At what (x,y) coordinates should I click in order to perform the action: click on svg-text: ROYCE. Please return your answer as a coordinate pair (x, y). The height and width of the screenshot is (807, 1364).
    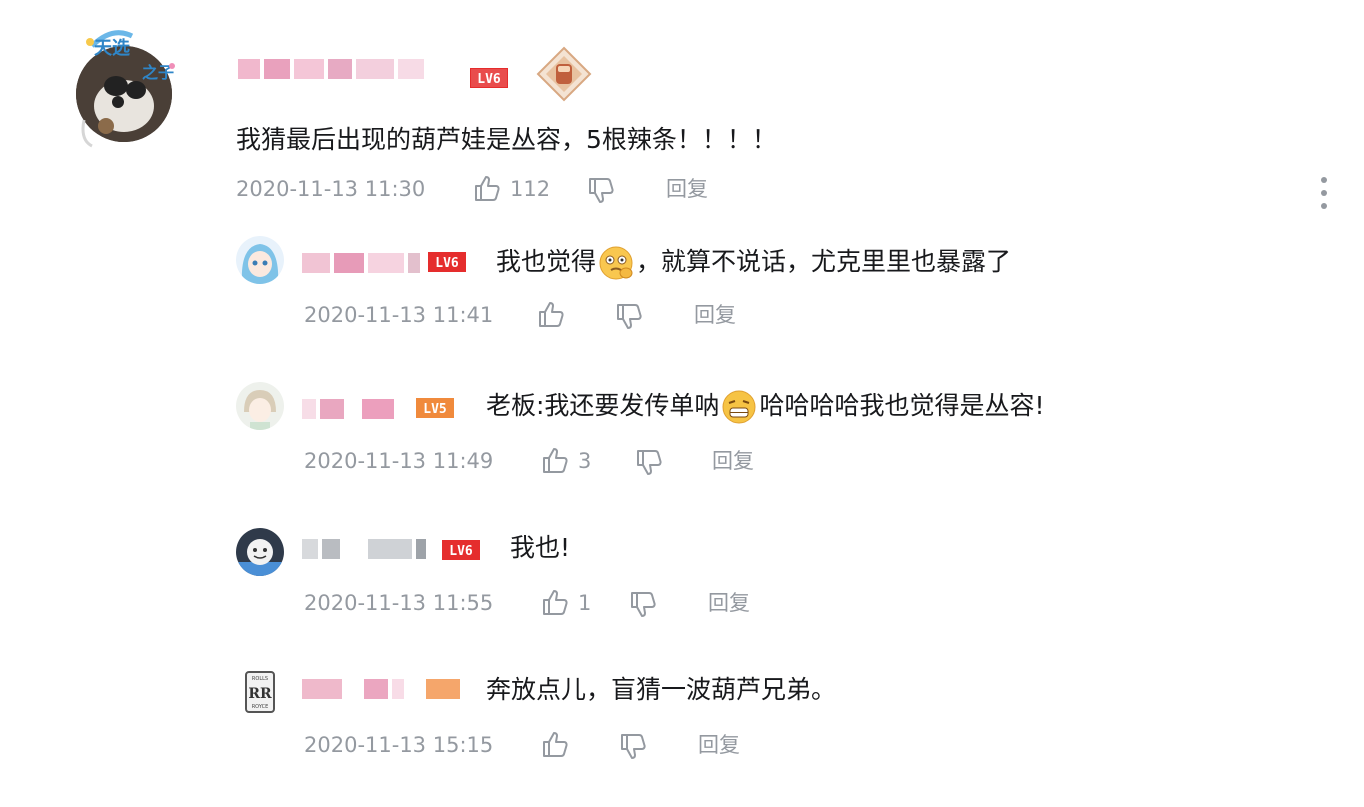
    Looking at the image, I should click on (260, 707).